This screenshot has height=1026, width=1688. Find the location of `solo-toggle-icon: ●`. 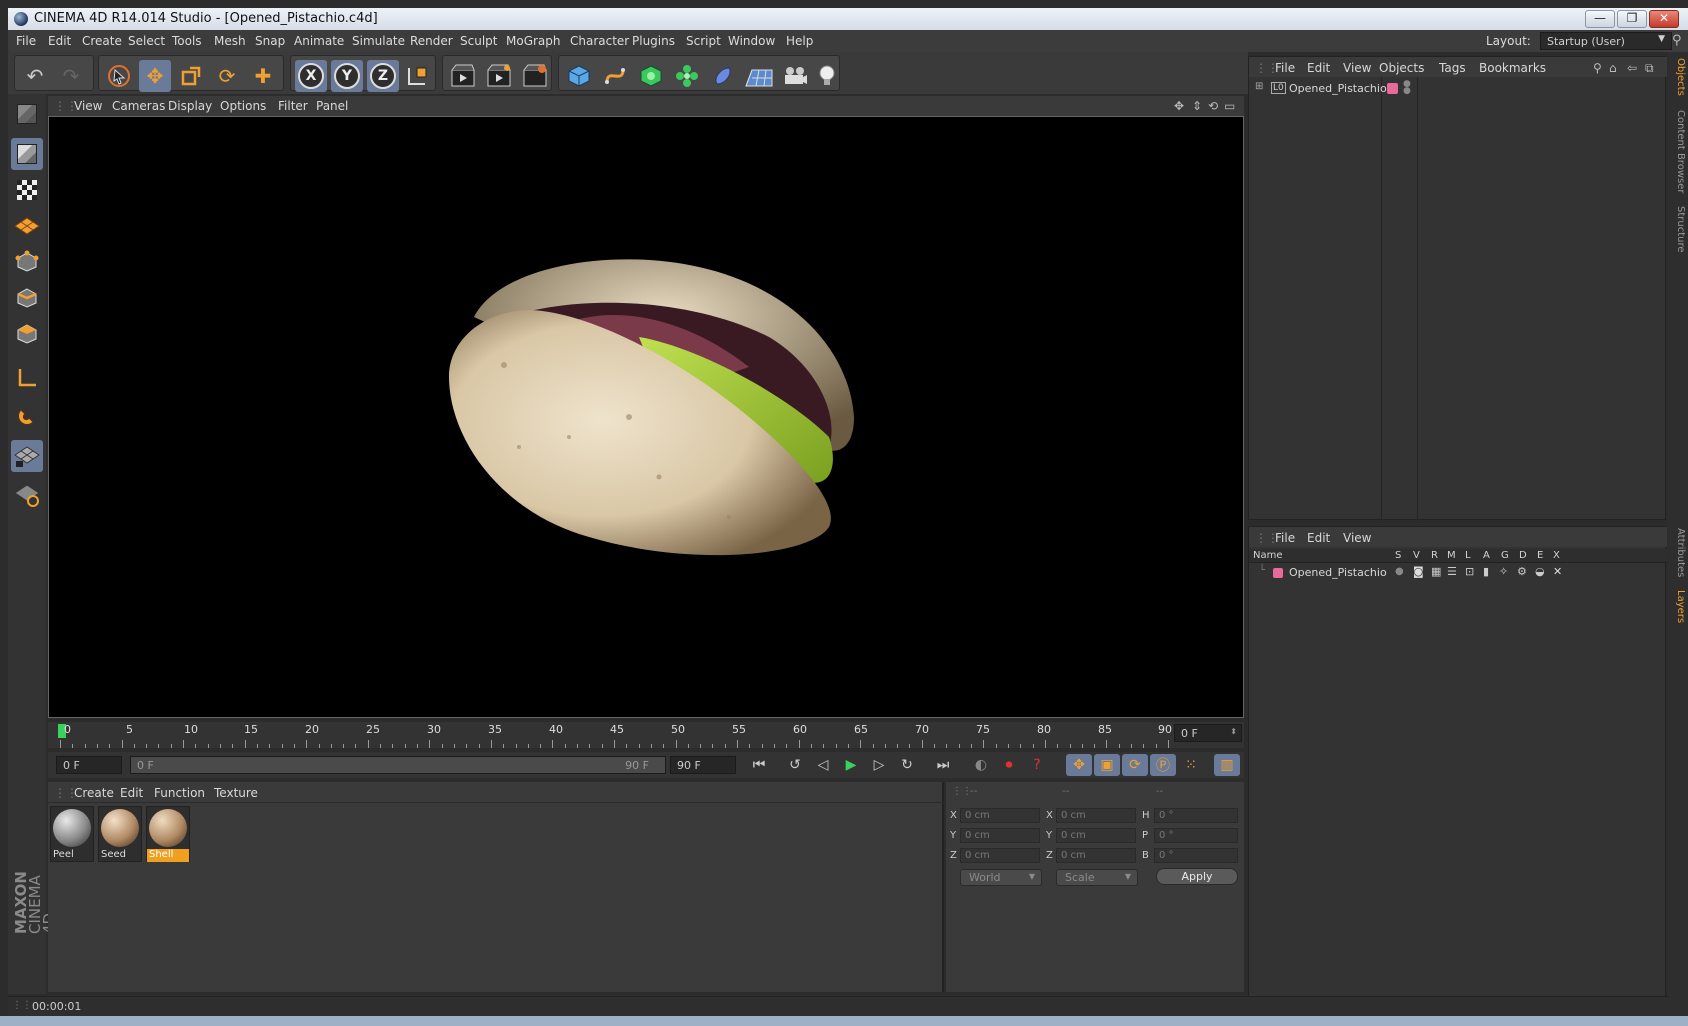

solo-toggle-icon: ● is located at coordinates (1399, 571).